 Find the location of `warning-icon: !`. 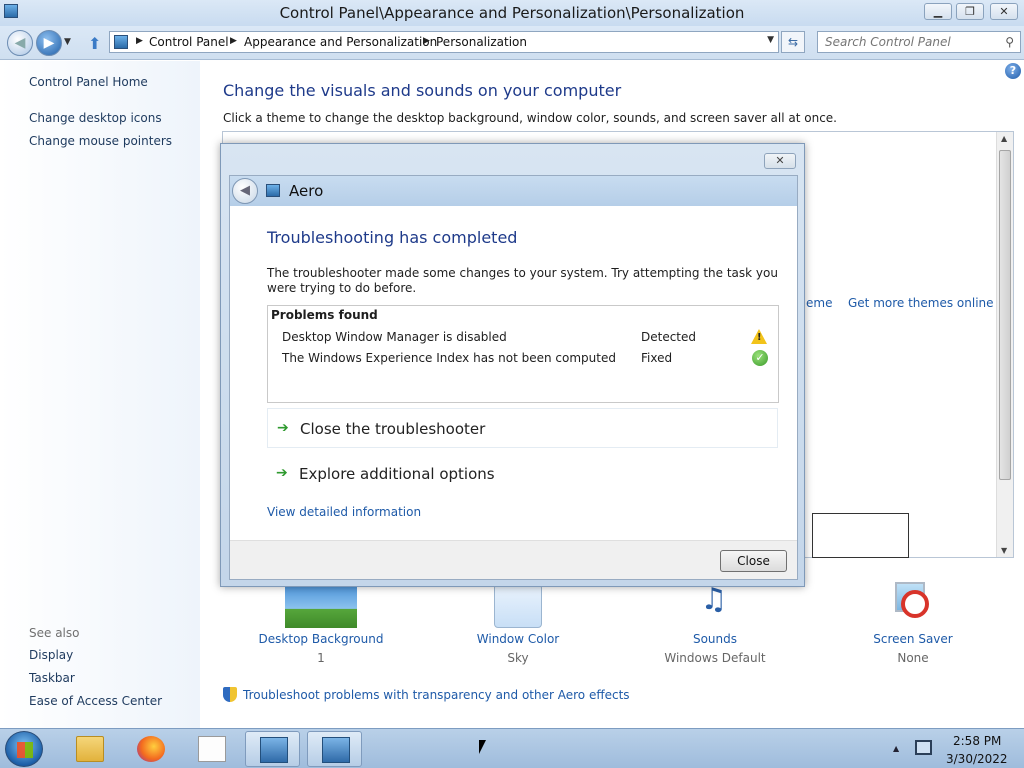

warning-icon: ! is located at coordinates (759, 336).